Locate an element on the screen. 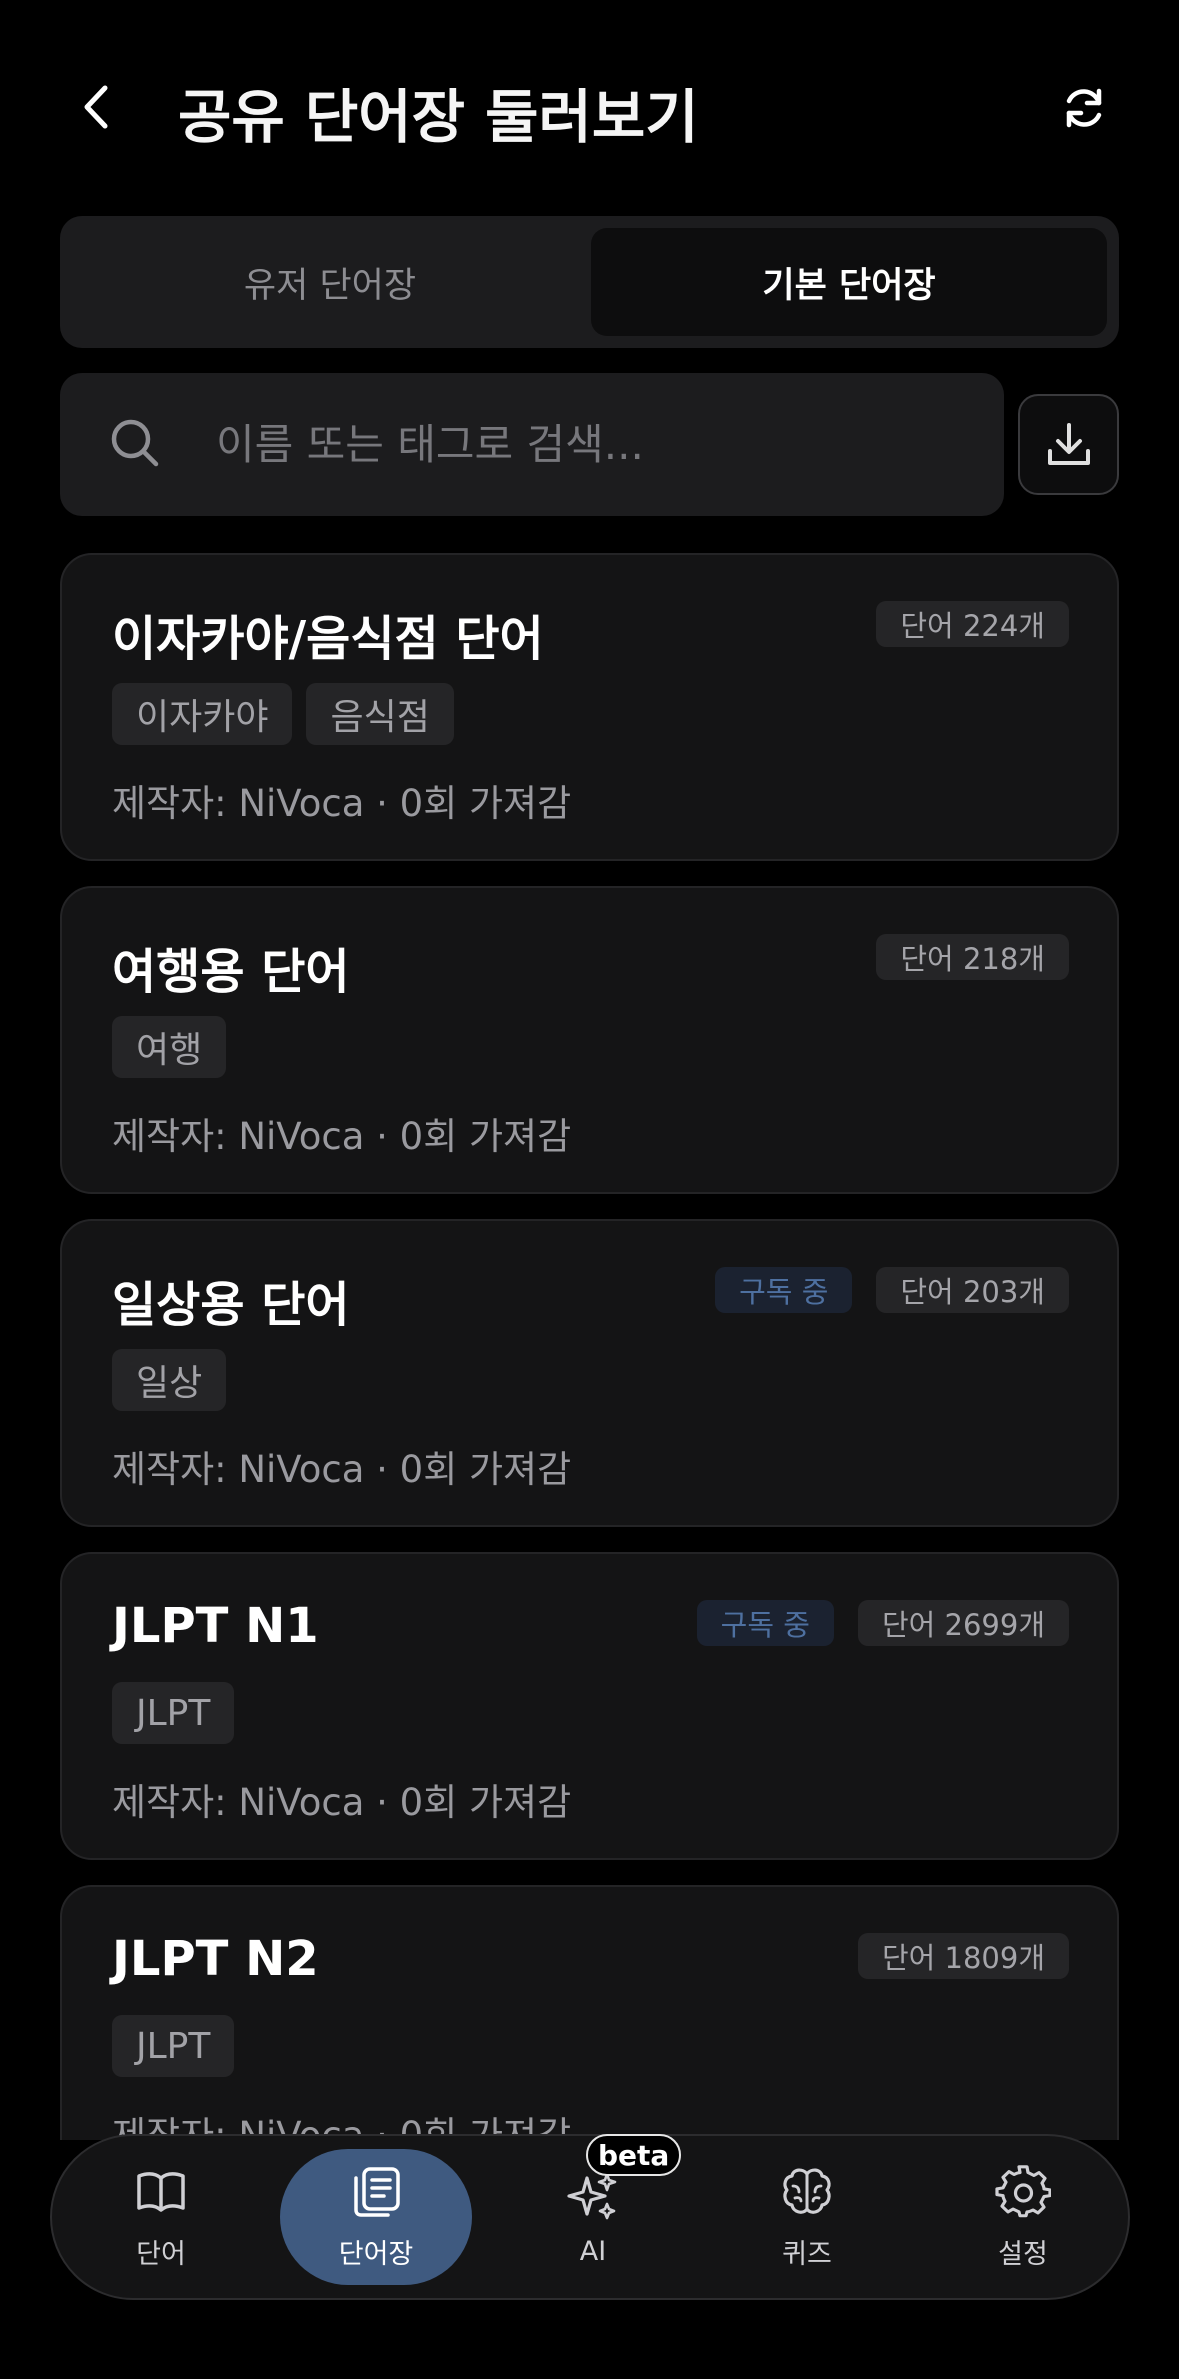 This screenshot has width=1179, height=2379. refresh-button is located at coordinates (1084, 108).